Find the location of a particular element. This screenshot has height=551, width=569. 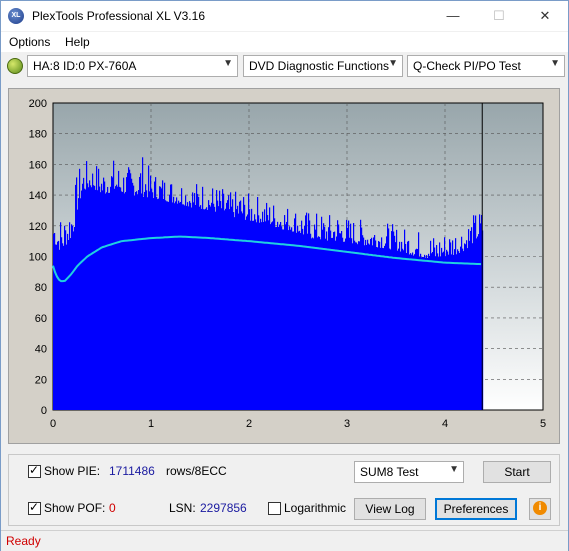

show-pof-label: Show POF: is located at coordinates (75, 508).